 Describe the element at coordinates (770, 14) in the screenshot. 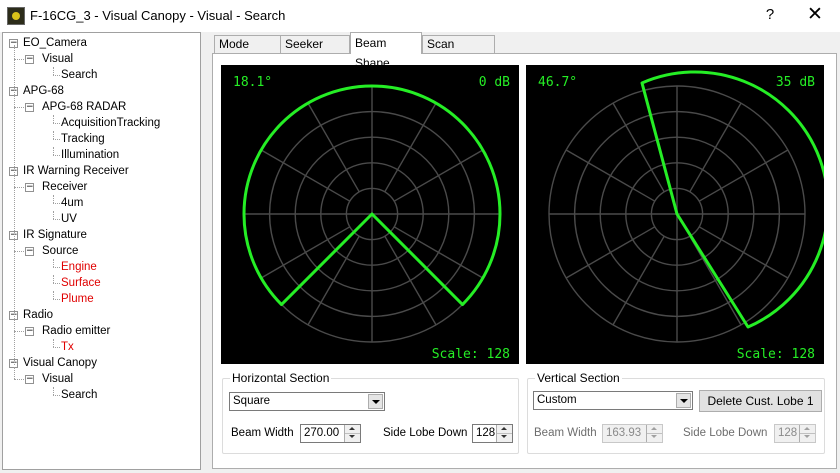

I see `help-button: ?` at that location.